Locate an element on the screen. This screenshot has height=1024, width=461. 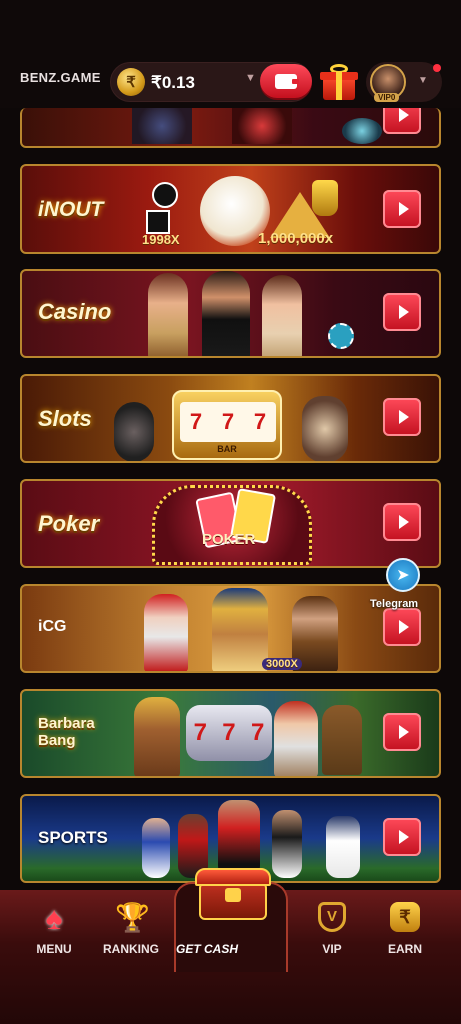
multiplier-label: 1,000,000x is located at coordinates (296, 238).